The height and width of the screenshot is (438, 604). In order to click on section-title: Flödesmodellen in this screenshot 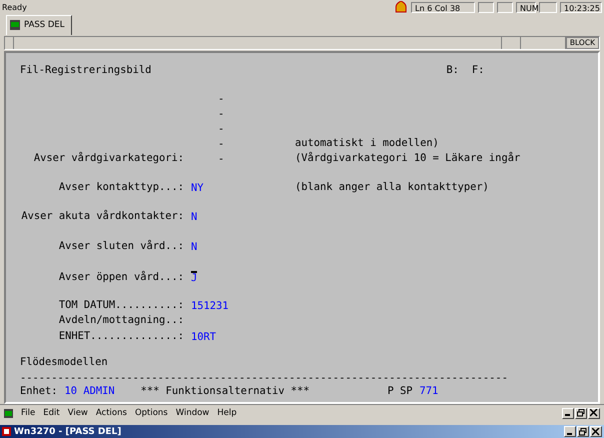, I will do `click(64, 362)`.